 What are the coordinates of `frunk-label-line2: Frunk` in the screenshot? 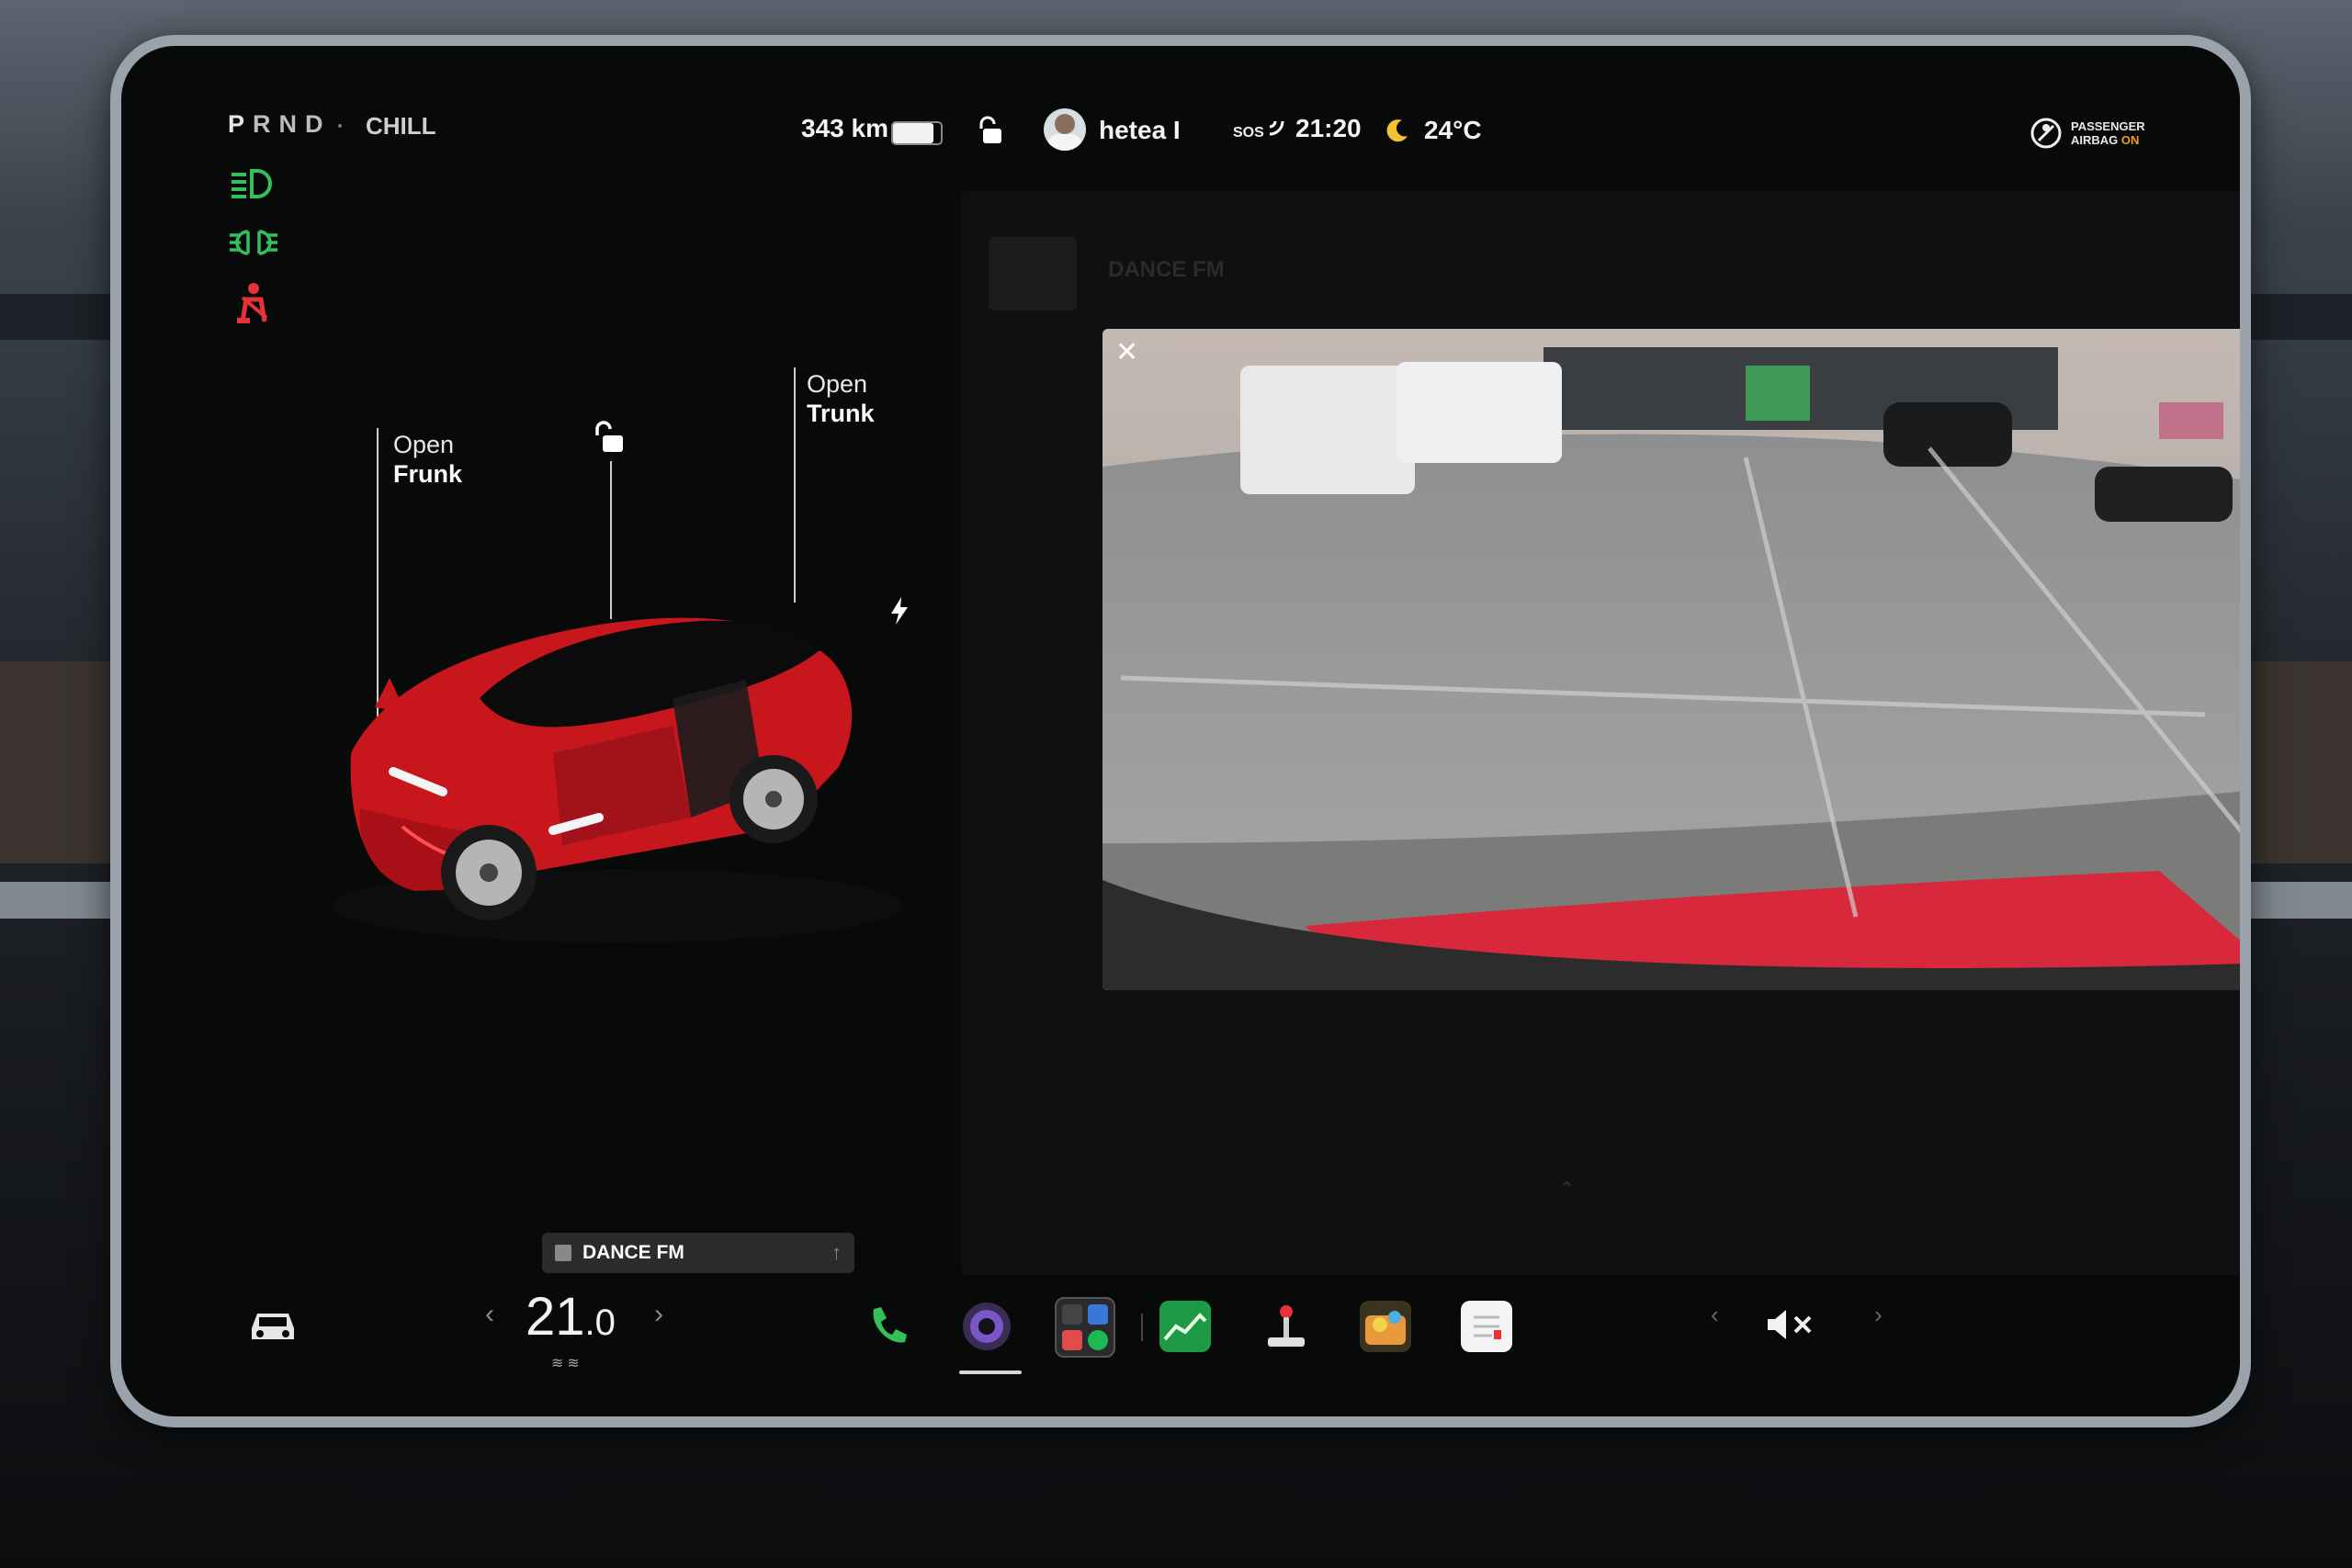 It's located at (428, 474).